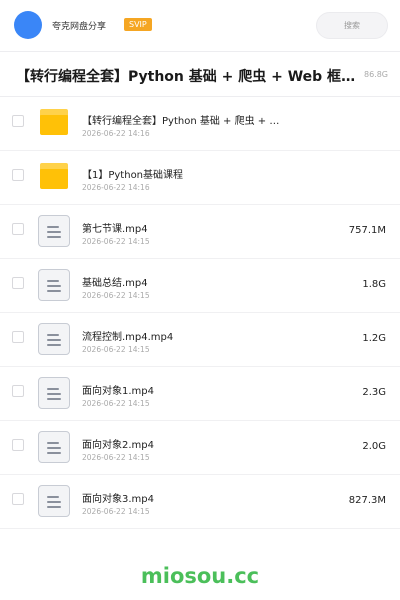  What do you see at coordinates (200, 448) in the screenshot?
I see `file-row: 面向对象2.mp4 2026-06-22 14:15 2.0G` at bounding box center [200, 448].